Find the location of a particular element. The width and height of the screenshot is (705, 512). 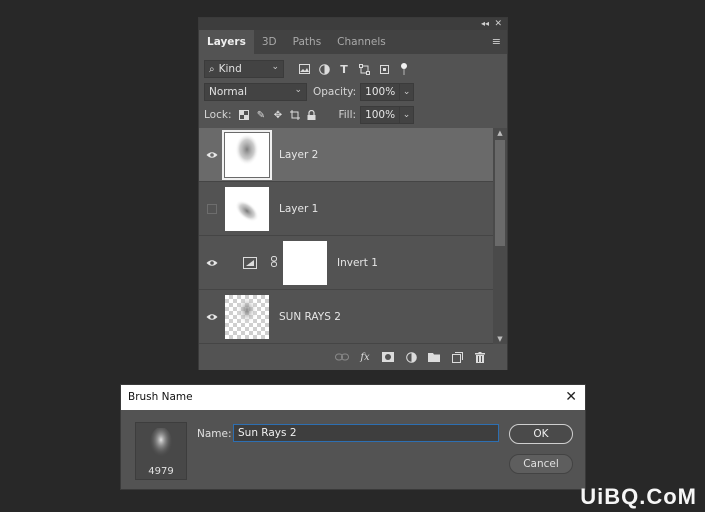

lock-position-icon: ✥ is located at coordinates (277, 115).